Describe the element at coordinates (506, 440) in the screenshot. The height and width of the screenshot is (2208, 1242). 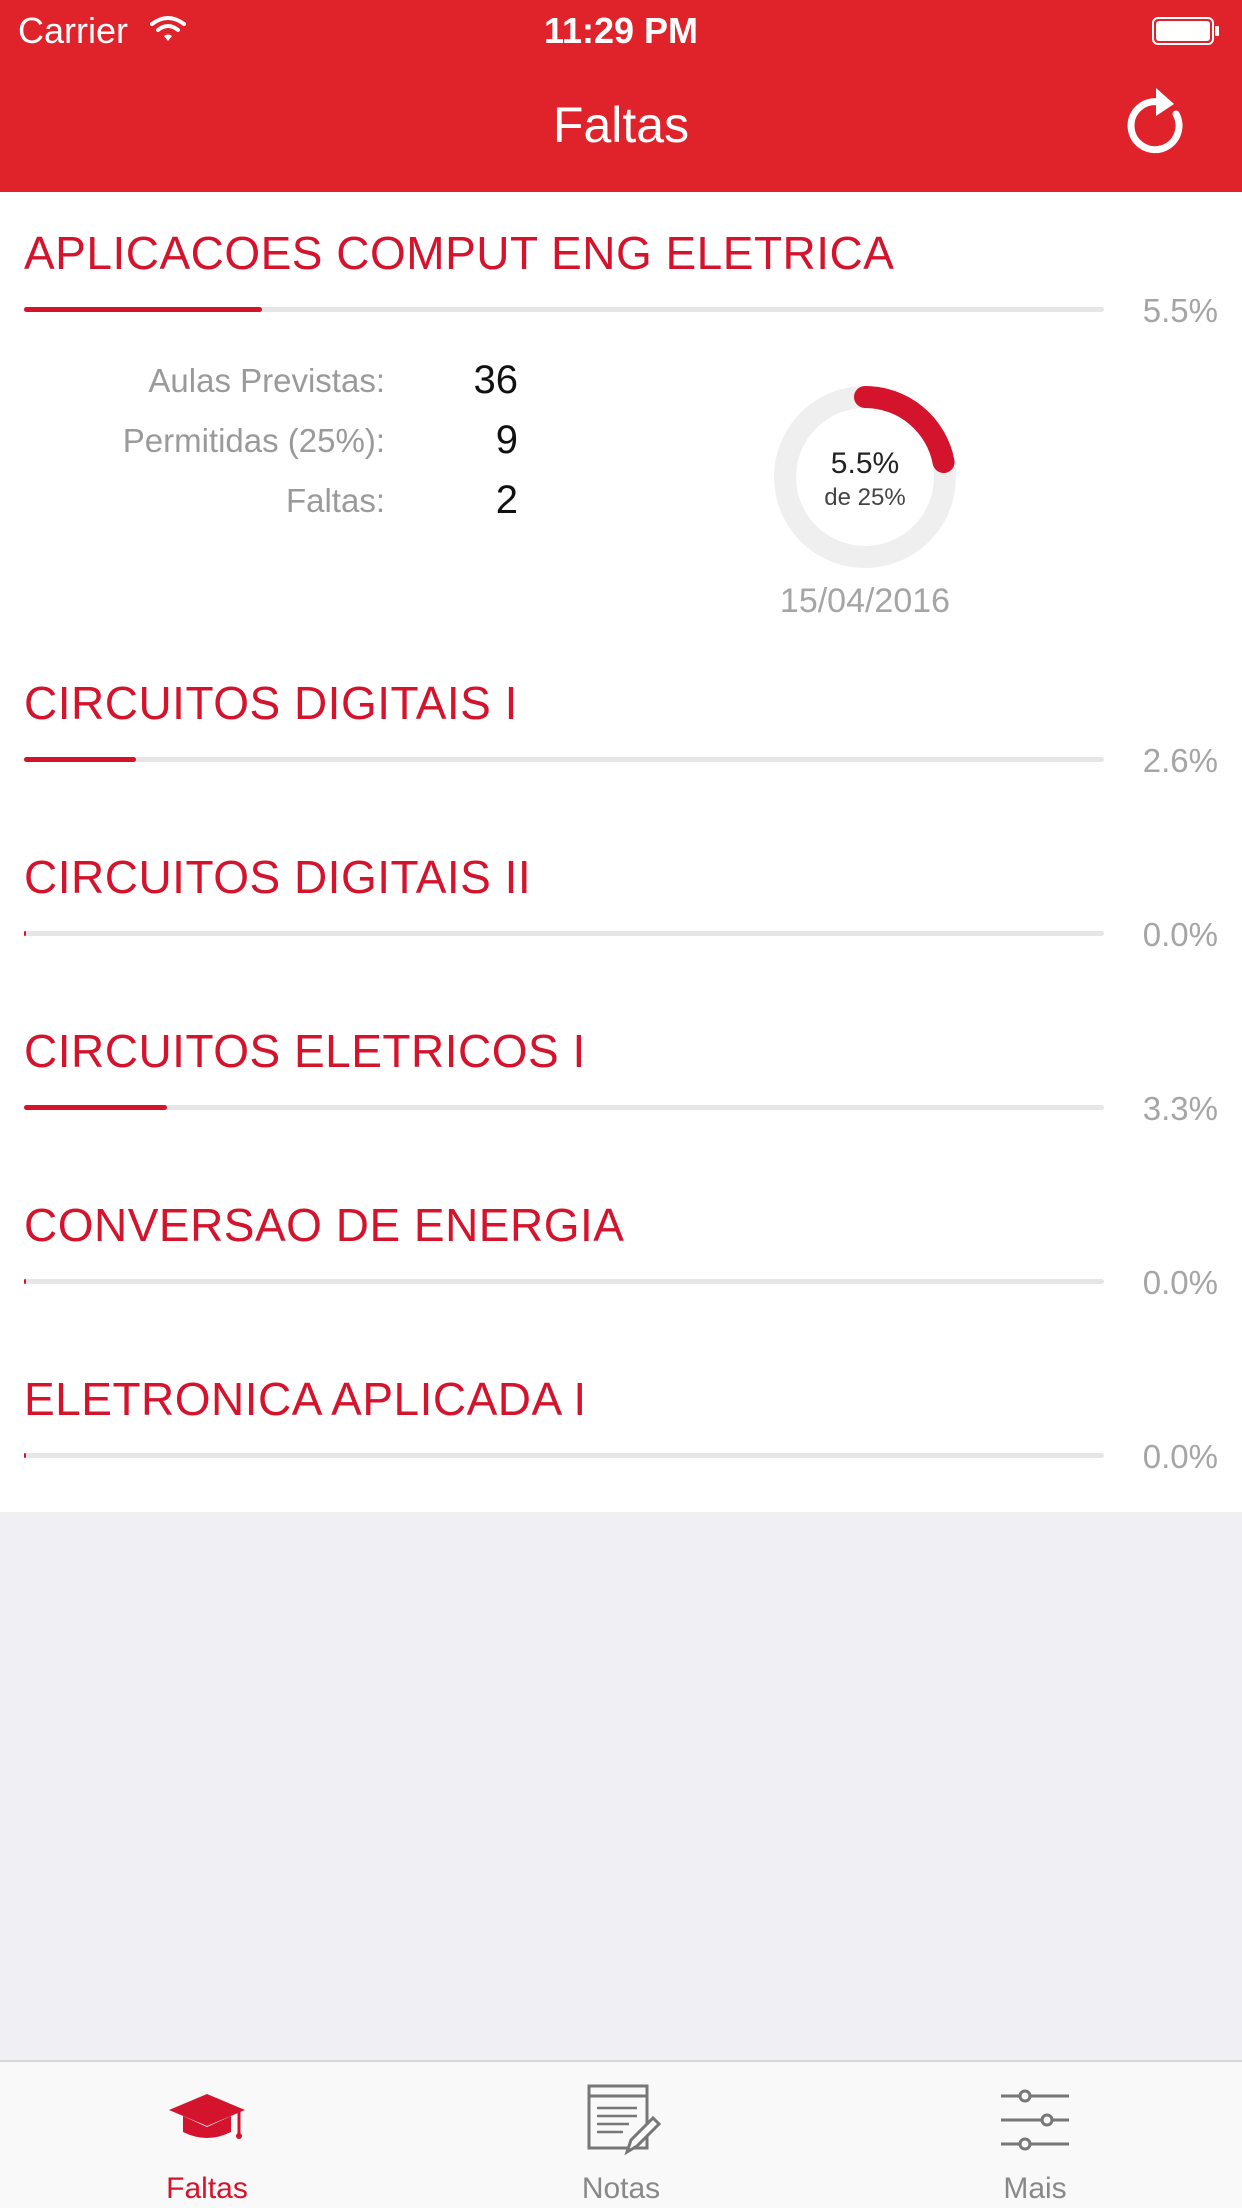
I see `allowed-absences-value: 9` at that location.